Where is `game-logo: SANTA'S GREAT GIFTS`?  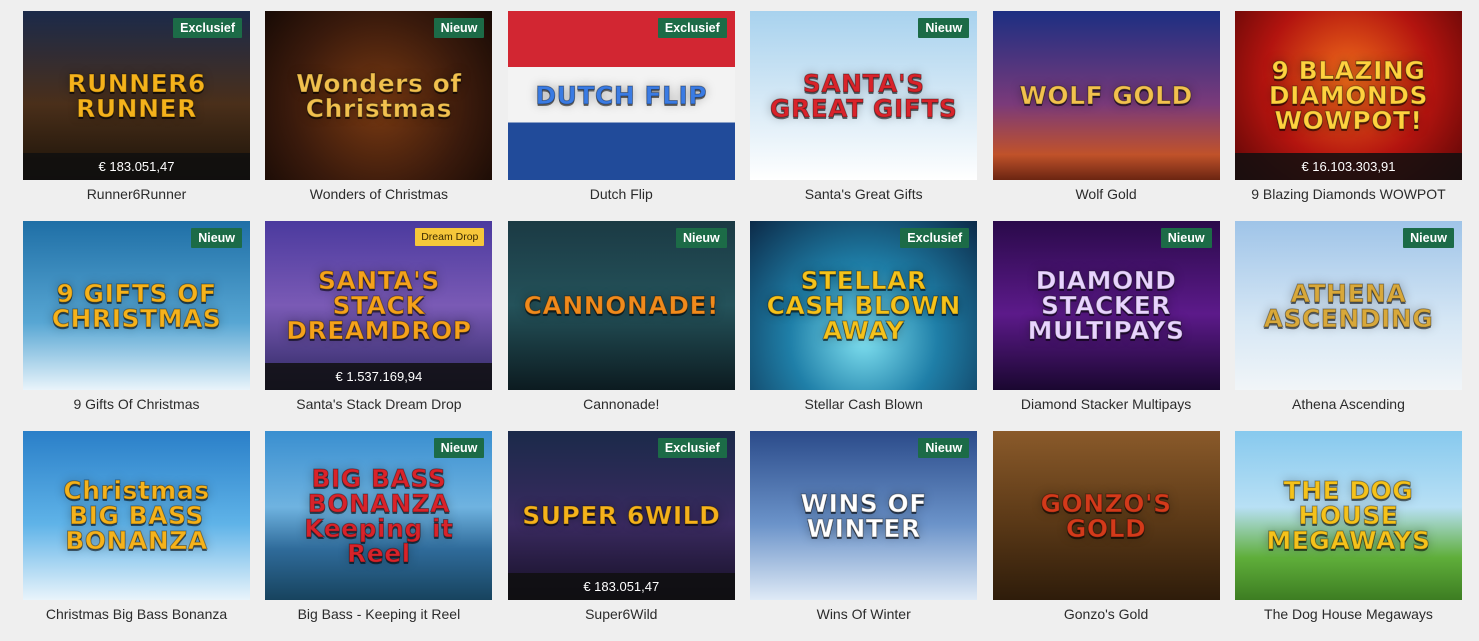 game-logo: SANTA'S GREAT GIFTS is located at coordinates (863, 95).